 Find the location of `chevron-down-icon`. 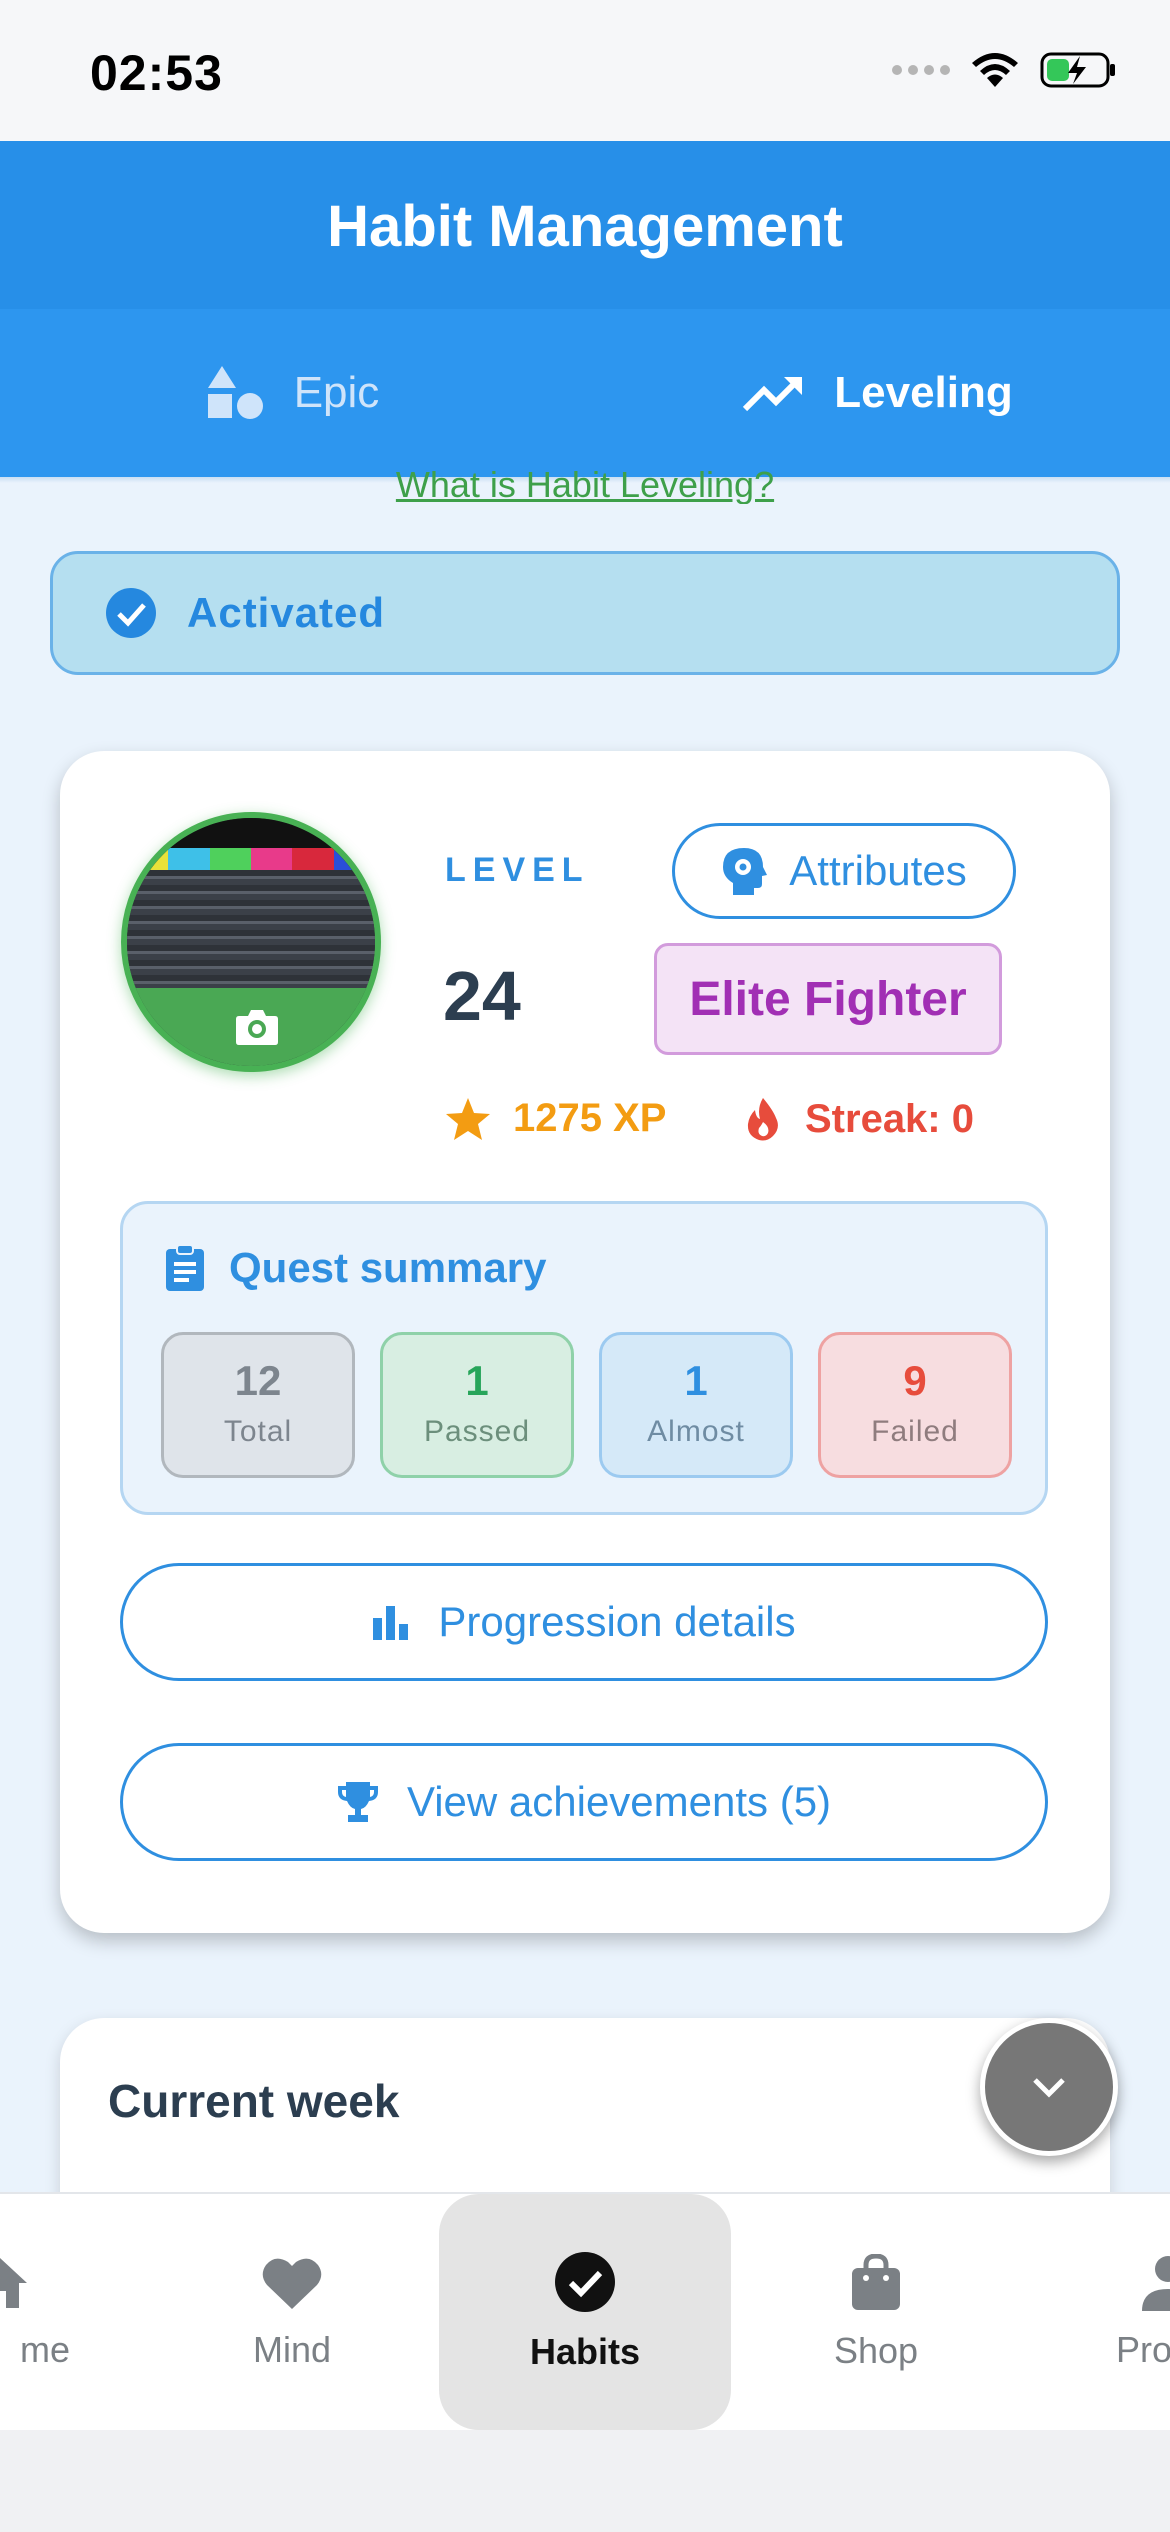

chevron-down-icon is located at coordinates (1049, 2088).